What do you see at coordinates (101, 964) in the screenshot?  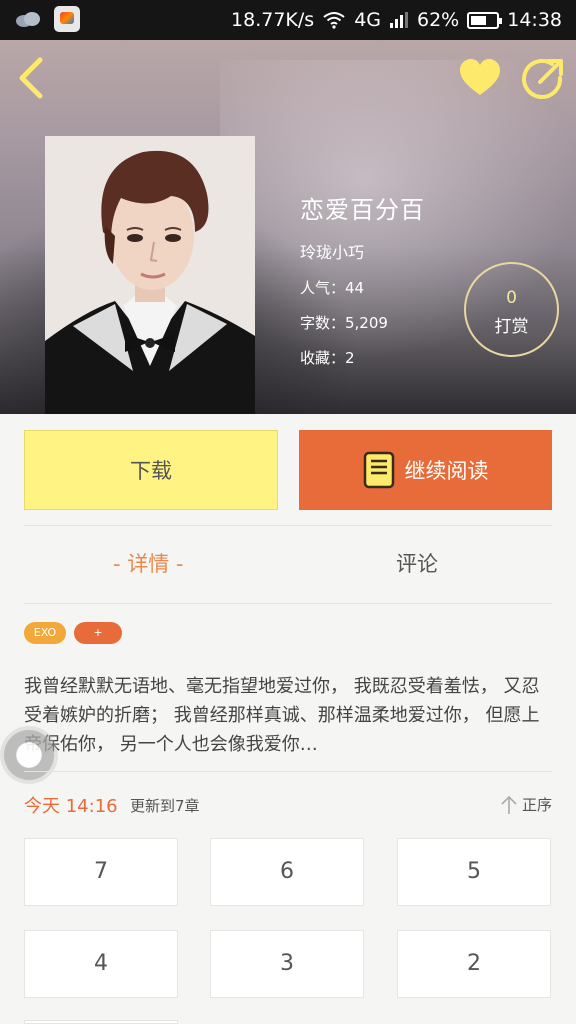 I see `chapter-button: 4` at bounding box center [101, 964].